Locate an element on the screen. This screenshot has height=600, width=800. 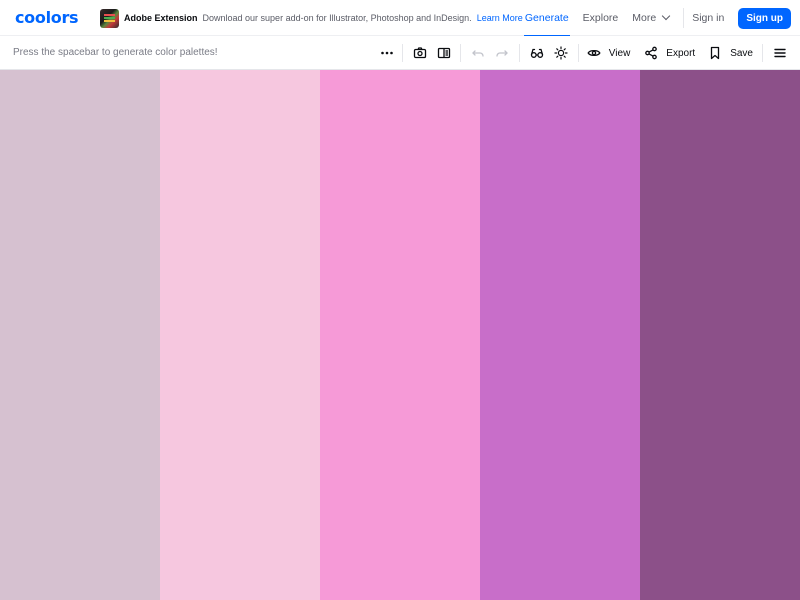
export-button: Export is located at coordinates (671, 53).